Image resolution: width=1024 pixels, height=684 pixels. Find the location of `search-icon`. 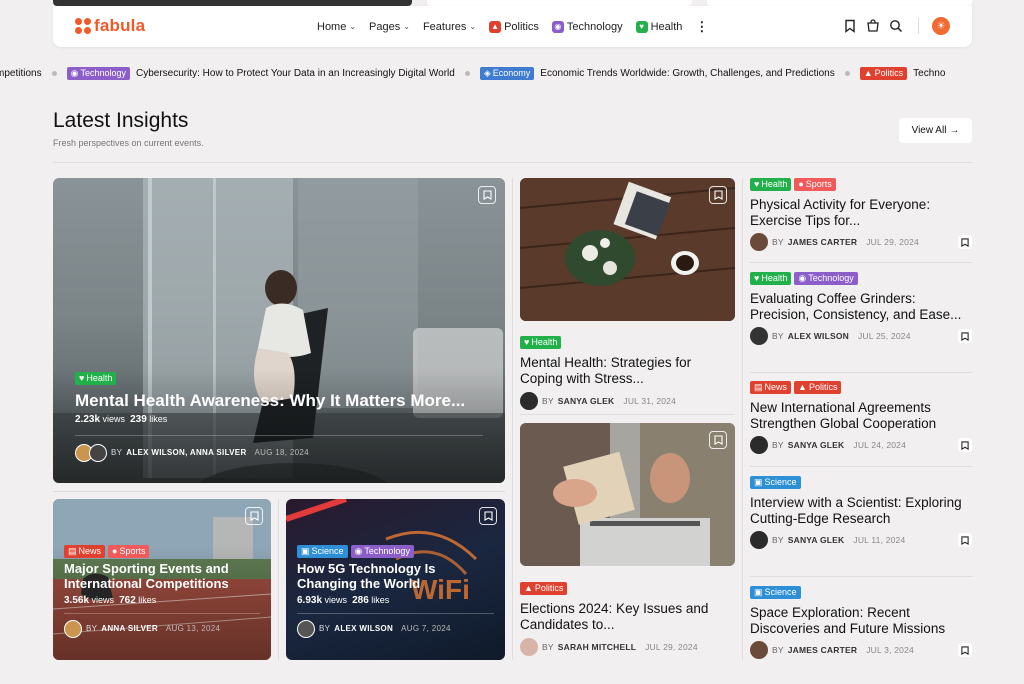

search-icon is located at coordinates (896, 26).